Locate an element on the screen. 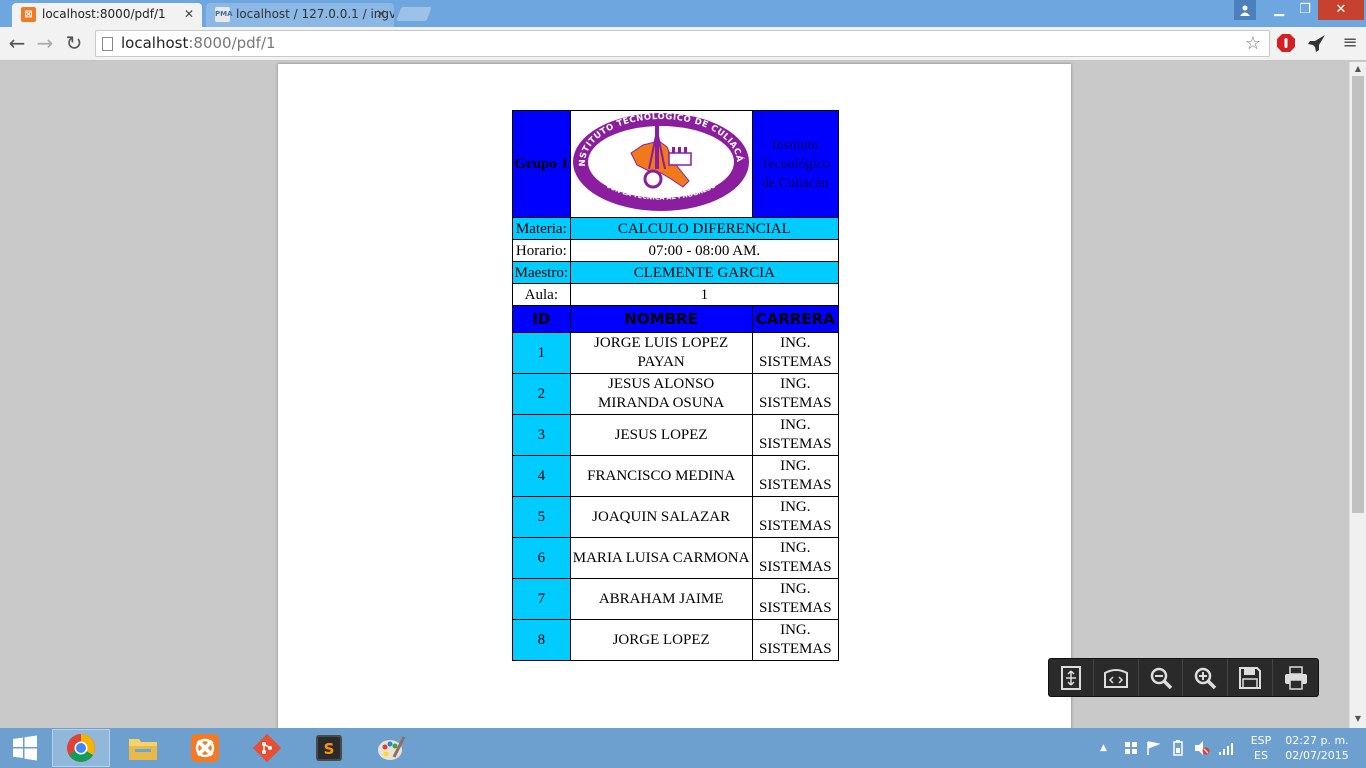 This screenshot has height=768, width=1366. flag-icon is located at coordinates (1153, 748).